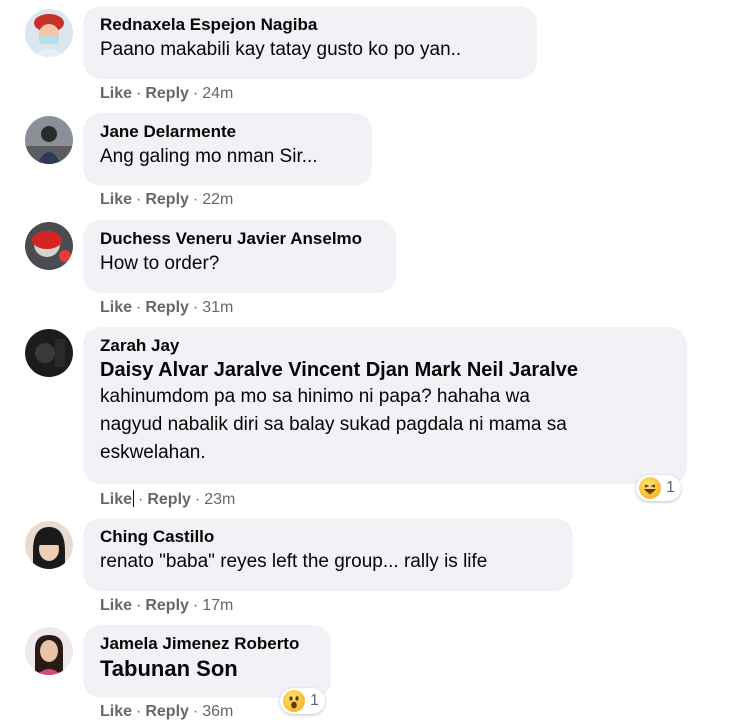  Describe the element at coordinates (217, 93) in the screenshot. I see `comment-timestamp: 24m` at that location.